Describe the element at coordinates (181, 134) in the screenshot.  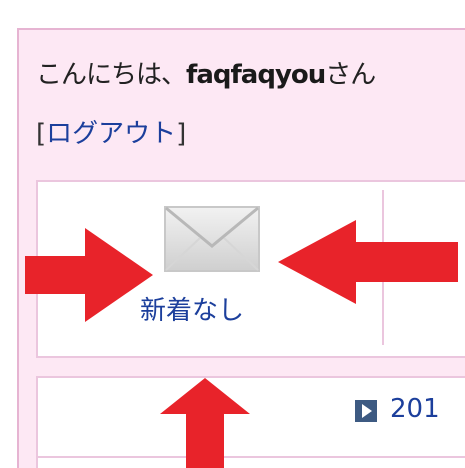
I see `logout-close-bracket: ]` at that location.